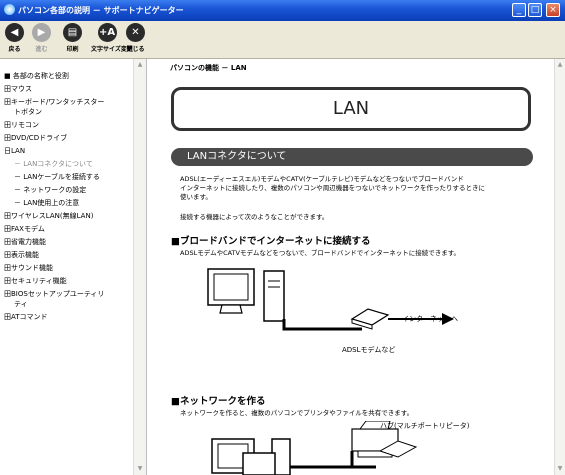  I want to click on intro-line-3: 使います。, so click(196, 197).